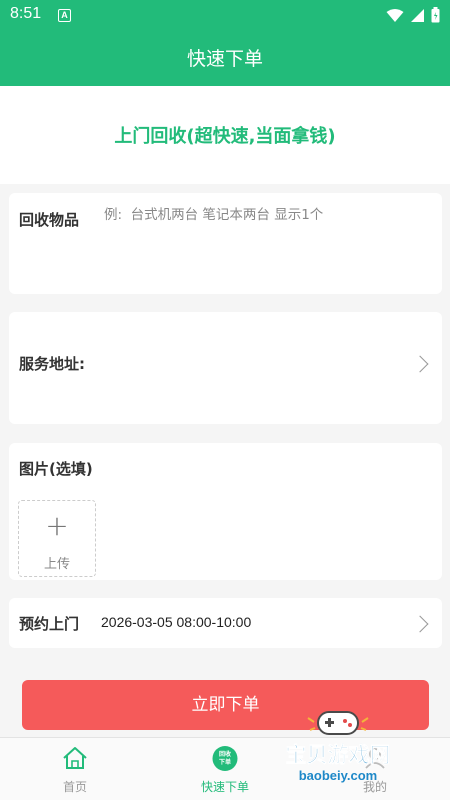  I want to click on plus-icon: +, so click(57, 525).